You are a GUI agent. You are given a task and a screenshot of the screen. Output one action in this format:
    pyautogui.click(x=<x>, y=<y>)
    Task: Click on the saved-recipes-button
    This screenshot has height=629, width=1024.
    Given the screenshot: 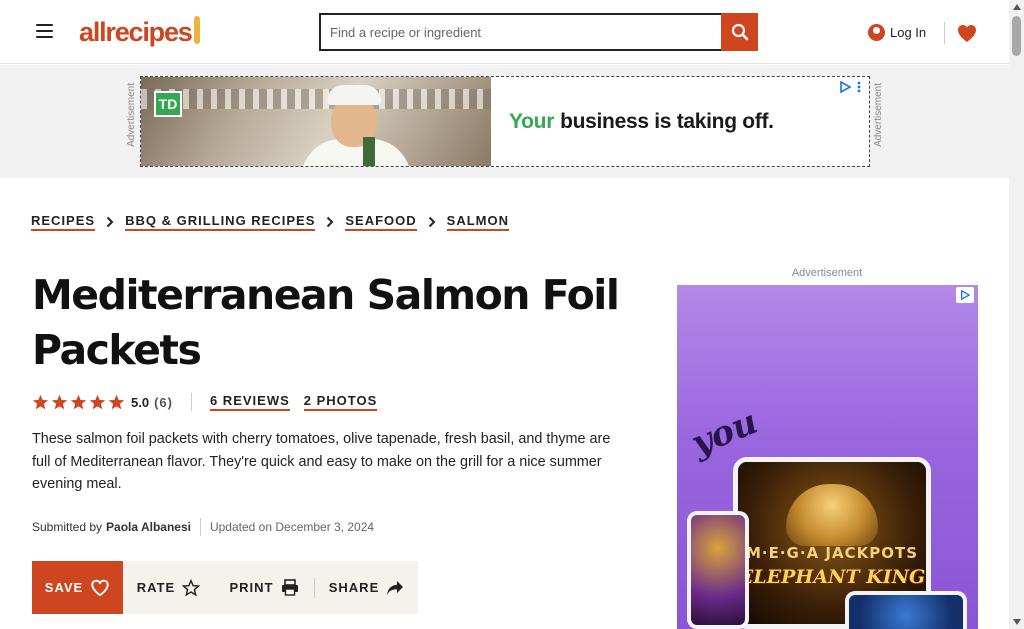 What is the action you would take?
    pyautogui.click(x=967, y=33)
    